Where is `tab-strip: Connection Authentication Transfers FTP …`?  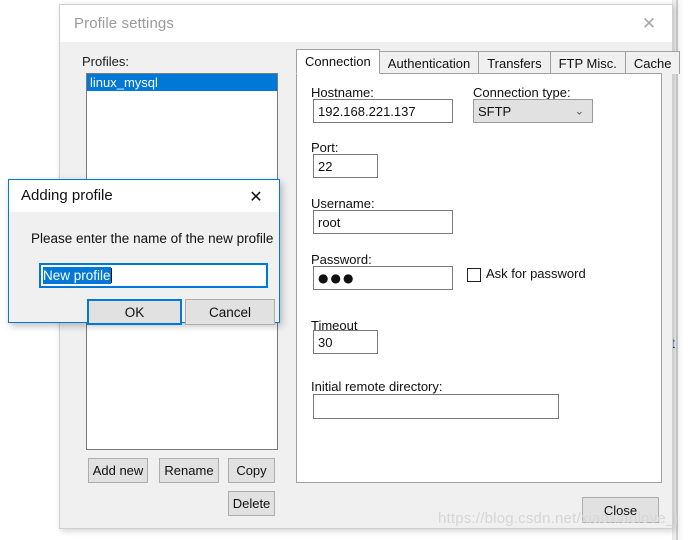 tab-strip: Connection Authentication Transfers FTP … is located at coordinates (488, 61).